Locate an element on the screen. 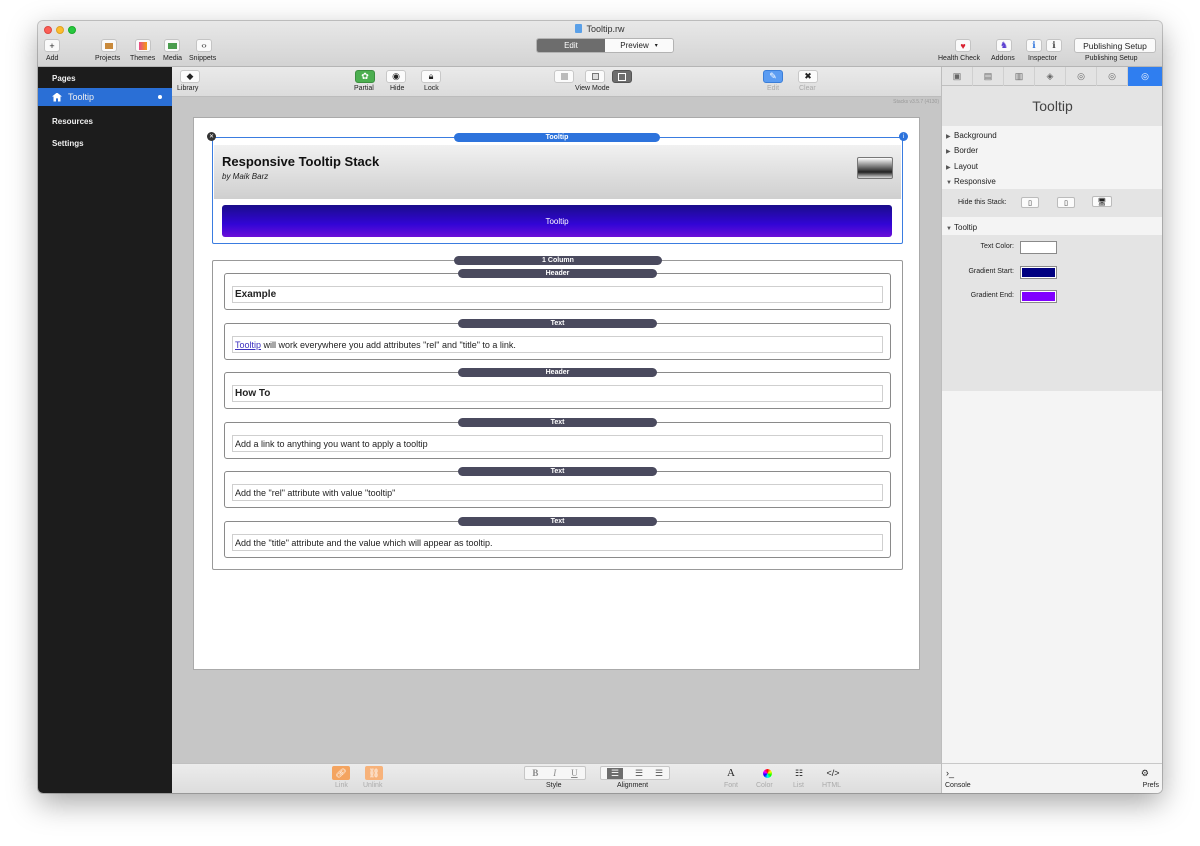 This screenshot has height=846, width=1200. tag-icon: ◈ is located at coordinates (1050, 76).